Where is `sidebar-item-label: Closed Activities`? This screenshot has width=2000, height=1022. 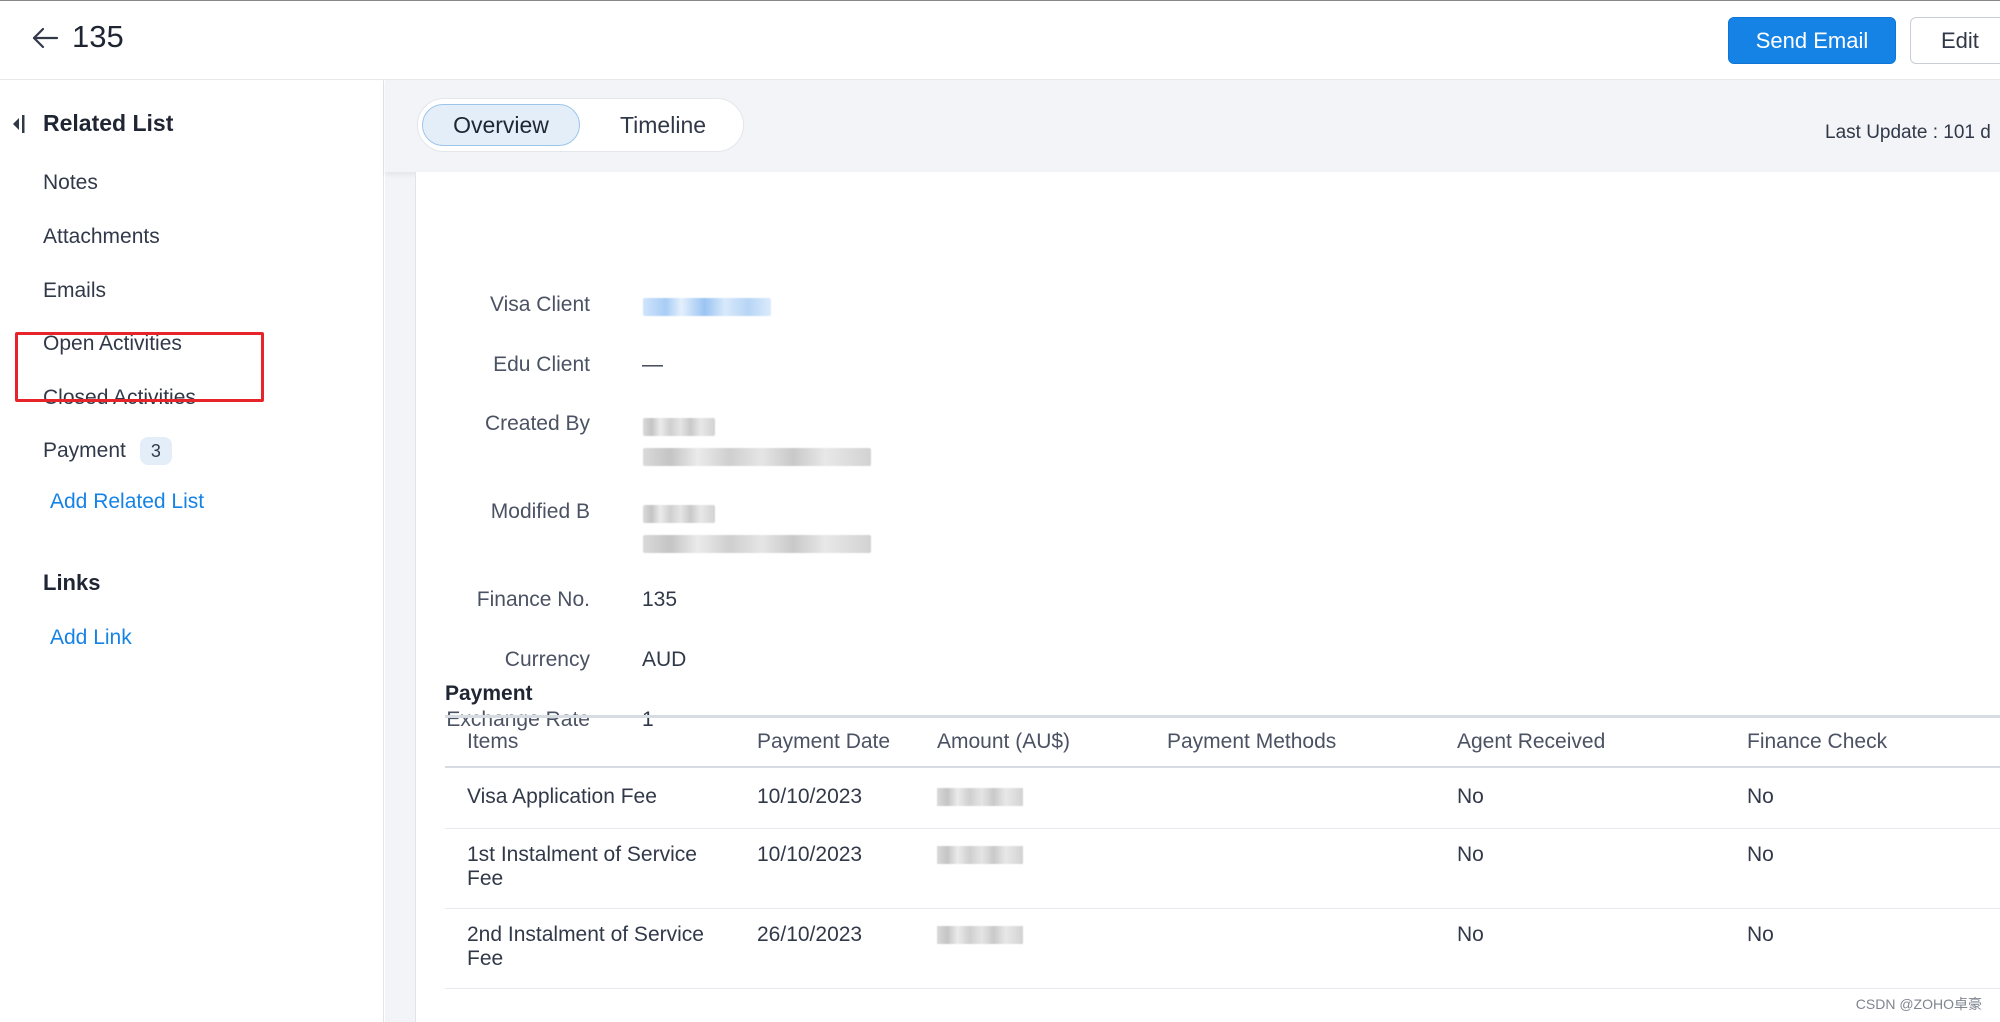 sidebar-item-label: Closed Activities is located at coordinates (119, 397).